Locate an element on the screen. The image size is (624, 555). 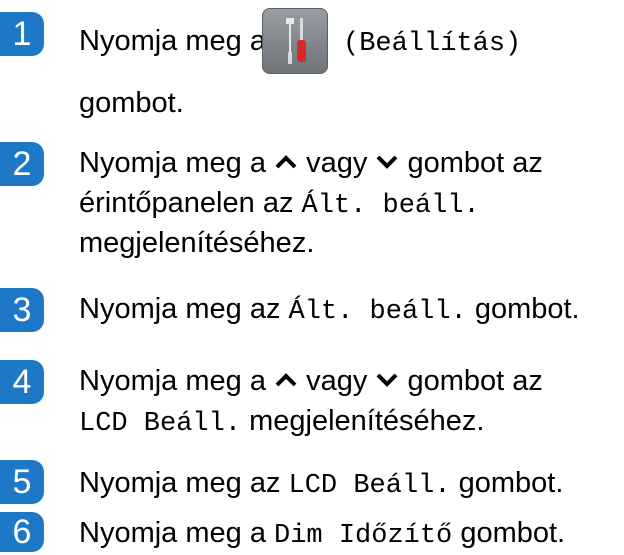
step-text-line: Nyomja meg a vagy gombot az is located at coordinates (351, 163).